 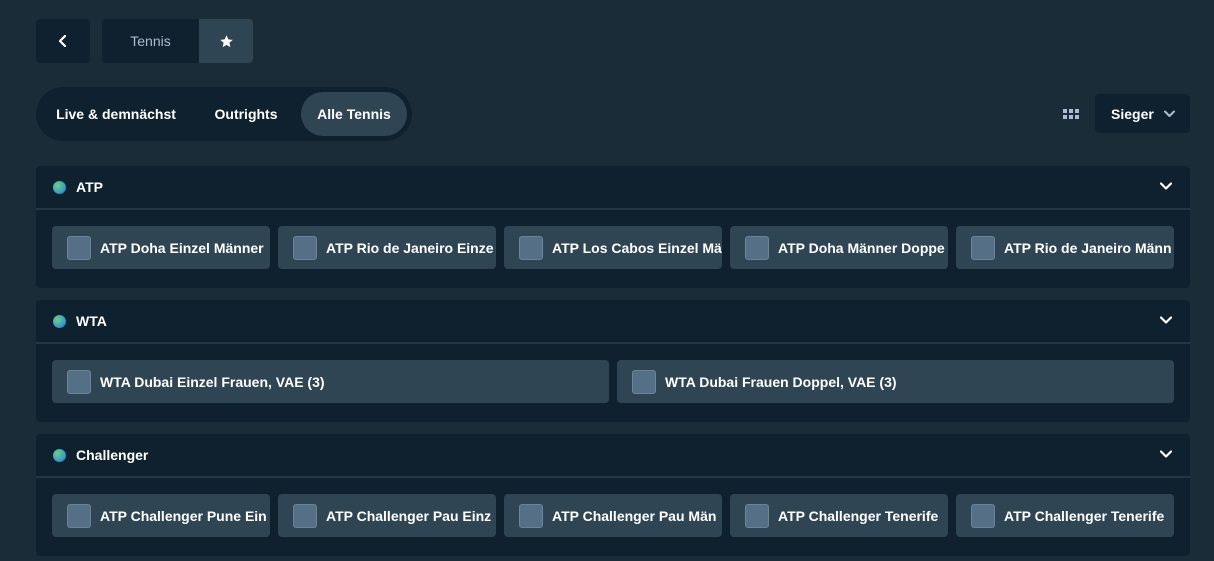 I want to click on market-select: Sieger, so click(x=1142, y=113).